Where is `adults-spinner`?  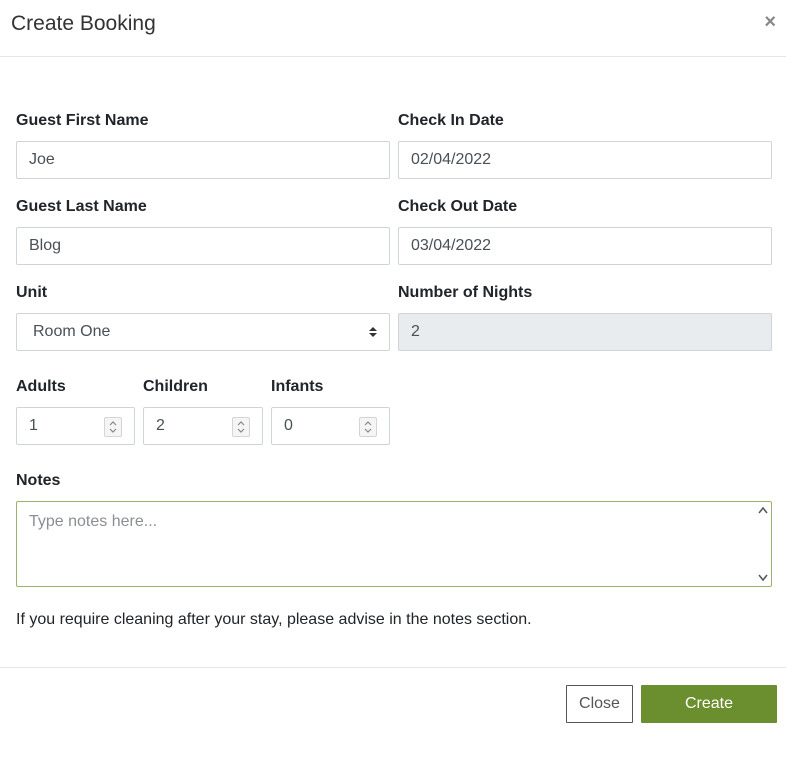
adults-spinner is located at coordinates (113, 427).